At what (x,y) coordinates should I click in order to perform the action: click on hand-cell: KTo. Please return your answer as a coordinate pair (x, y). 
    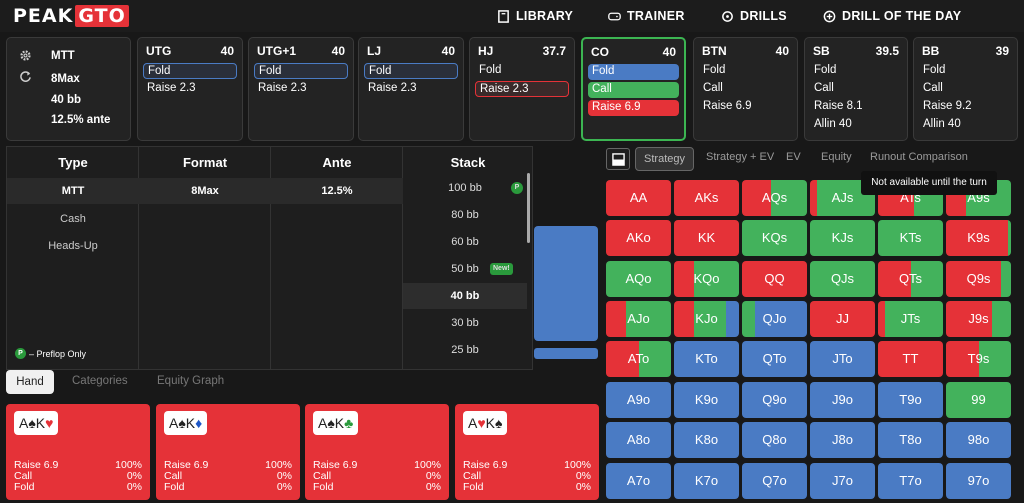
    Looking at the image, I should click on (706, 359).